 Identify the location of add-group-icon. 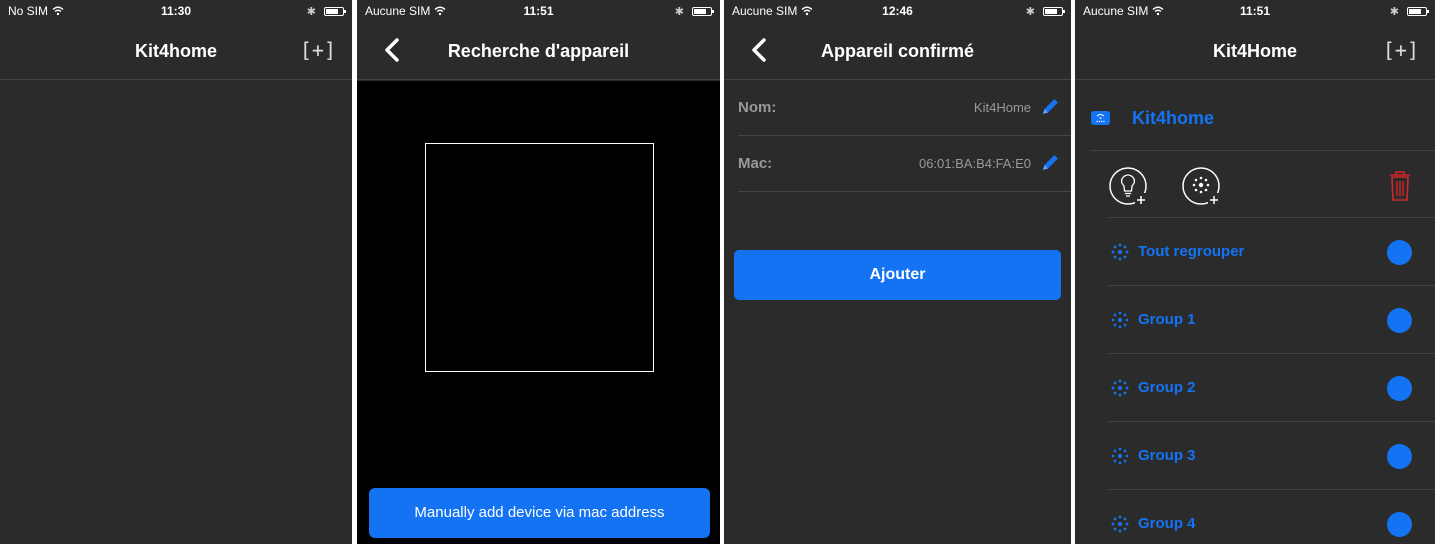
(1201, 186).